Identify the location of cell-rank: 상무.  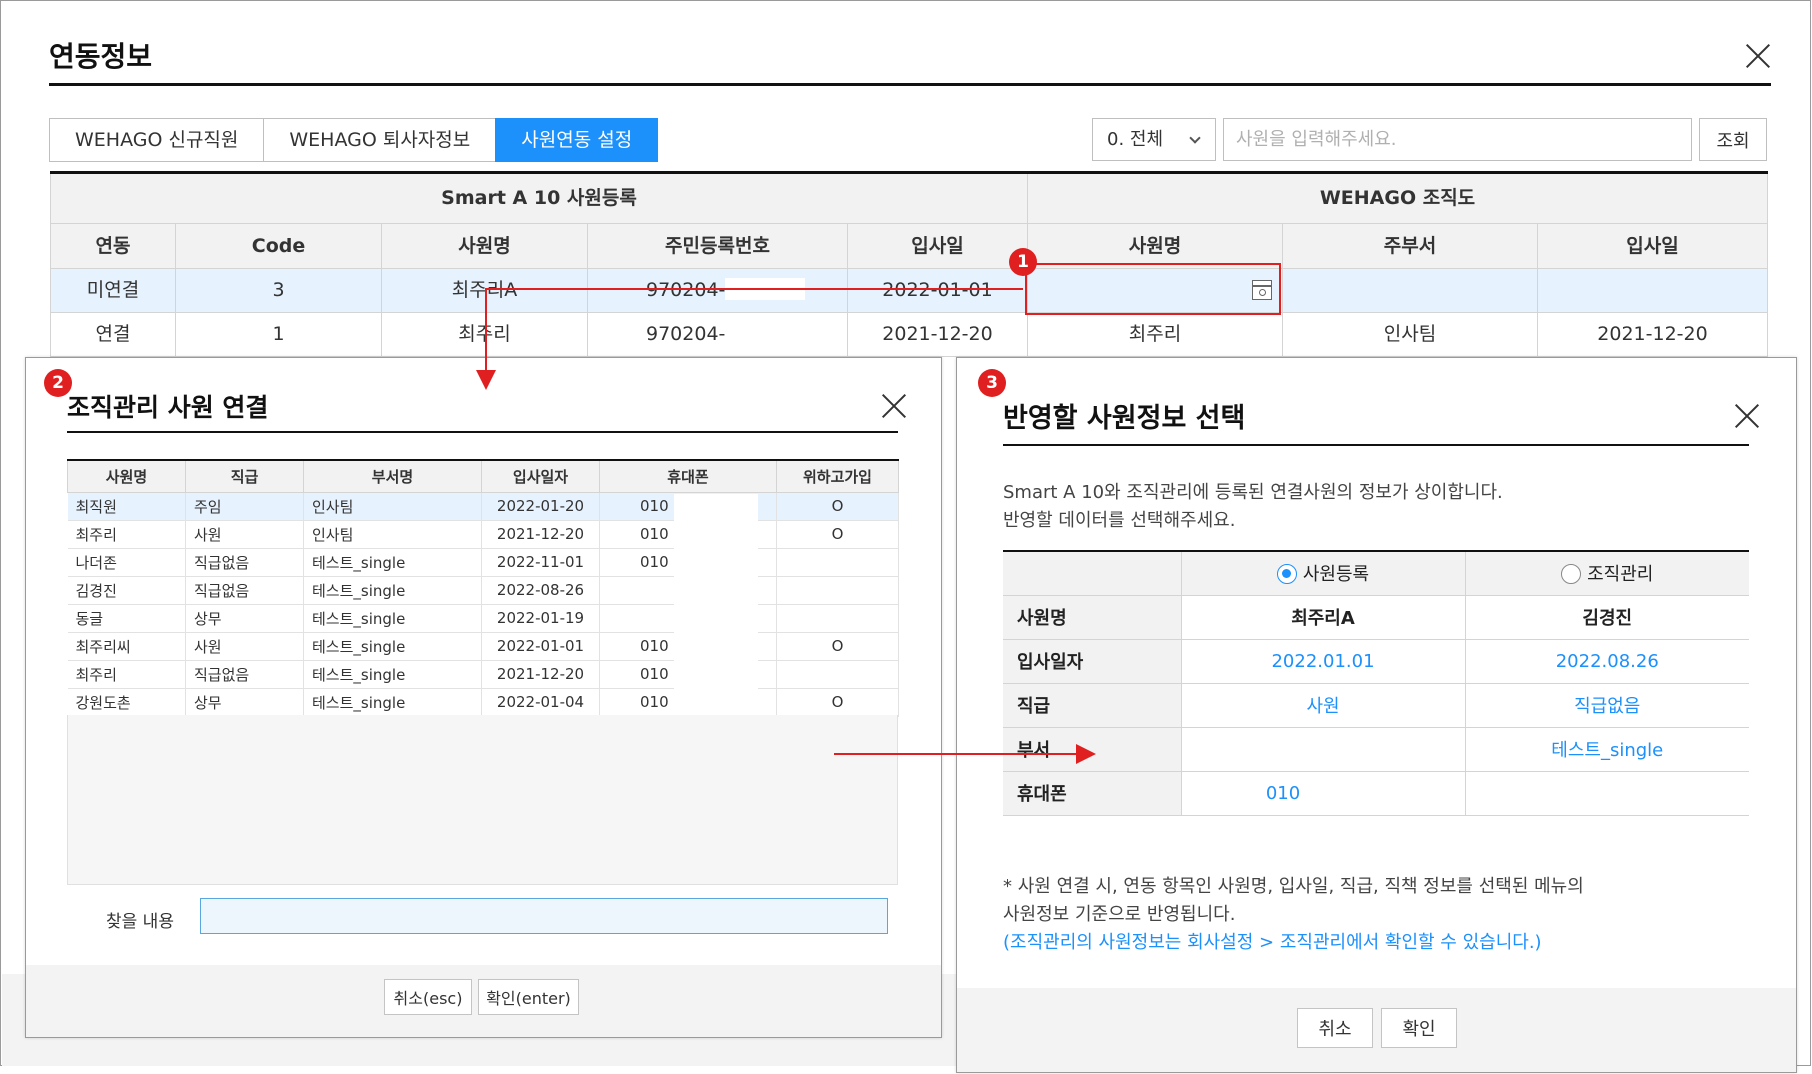
(244, 702).